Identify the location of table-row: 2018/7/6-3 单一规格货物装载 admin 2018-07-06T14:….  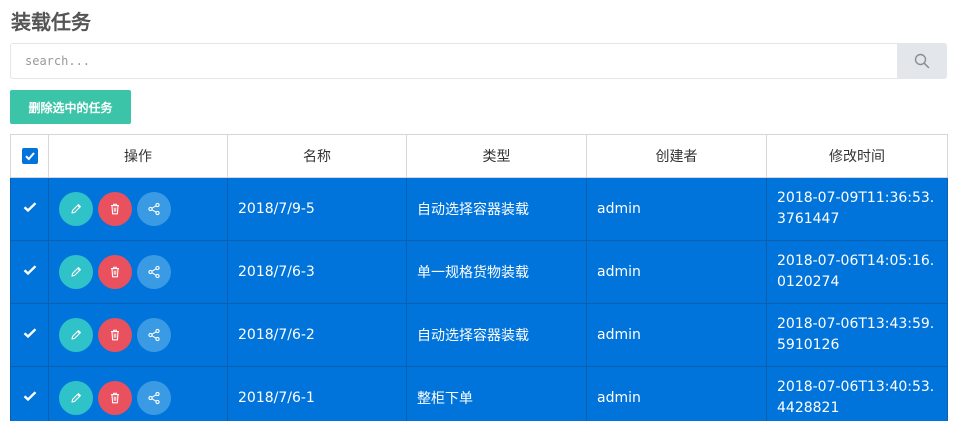
(479, 272).